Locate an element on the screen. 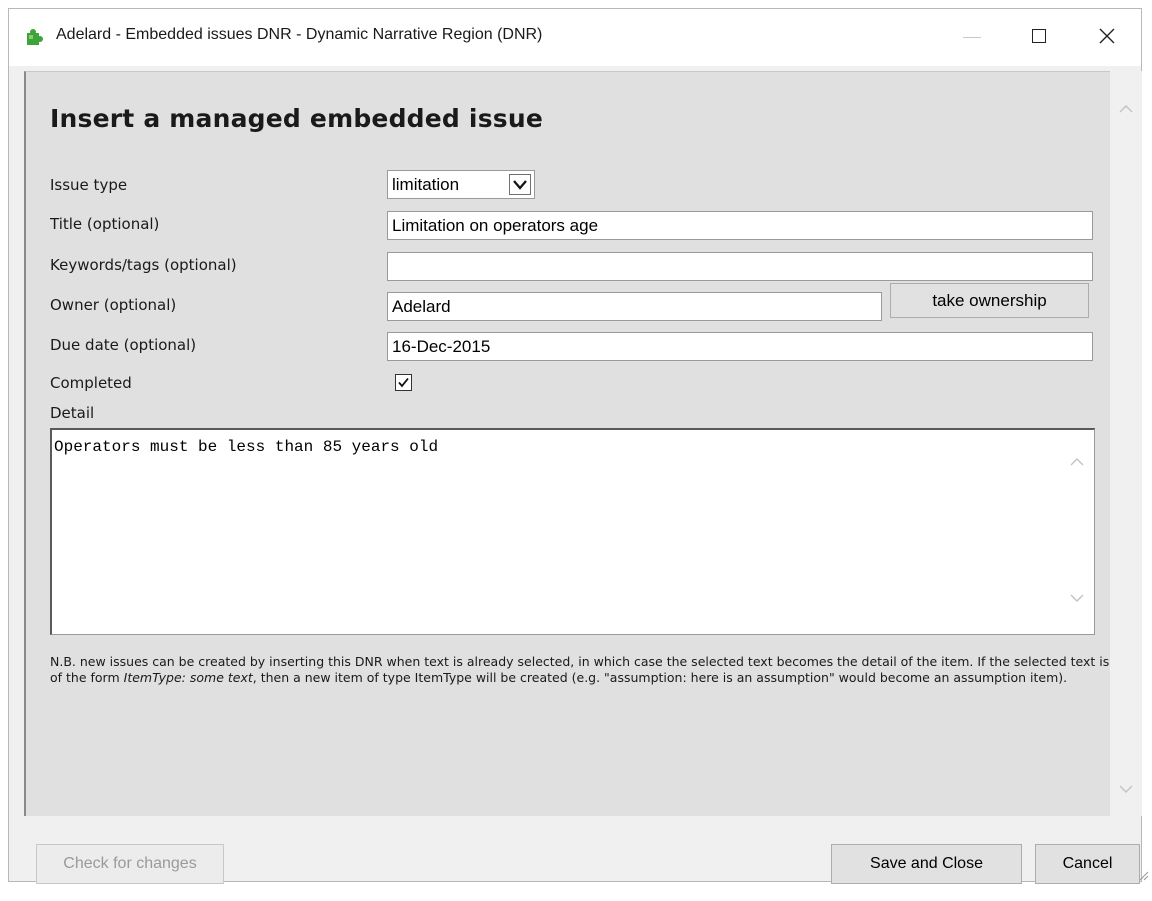 This screenshot has height=901, width=1152. chevron-down-icon is located at coordinates (520, 185).